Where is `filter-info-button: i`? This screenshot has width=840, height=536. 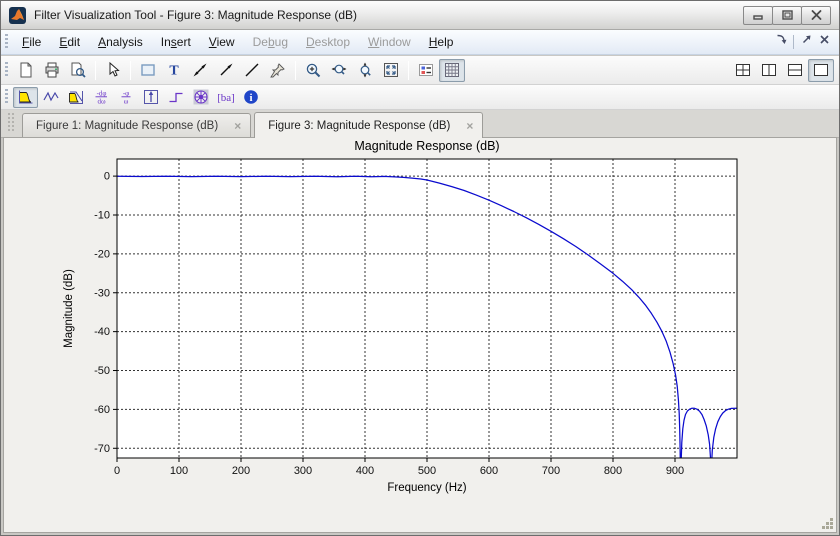
filter-info-button: i is located at coordinates (250, 97).